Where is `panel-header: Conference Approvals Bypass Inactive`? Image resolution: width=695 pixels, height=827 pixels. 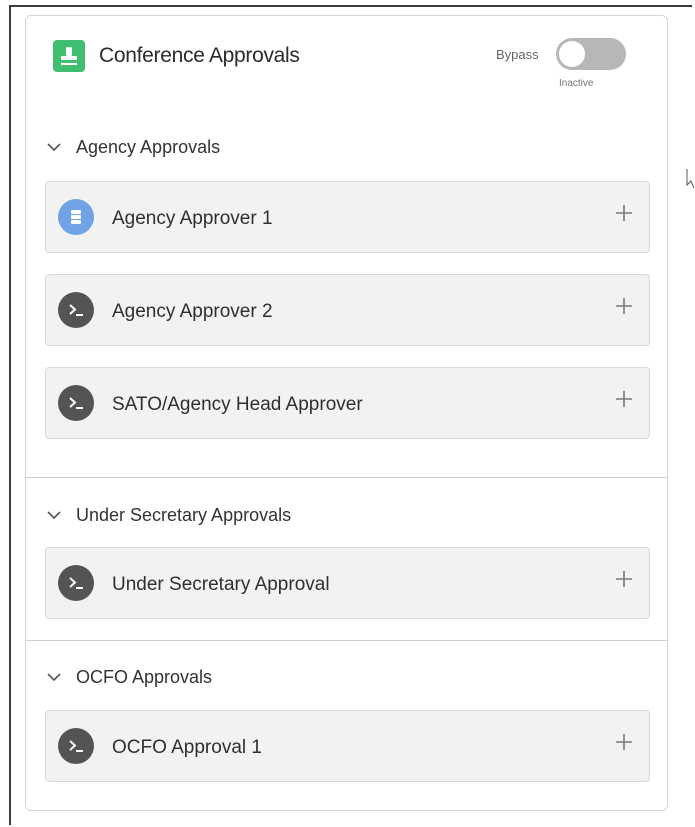
panel-header: Conference Approvals Bypass Inactive is located at coordinates (339, 66).